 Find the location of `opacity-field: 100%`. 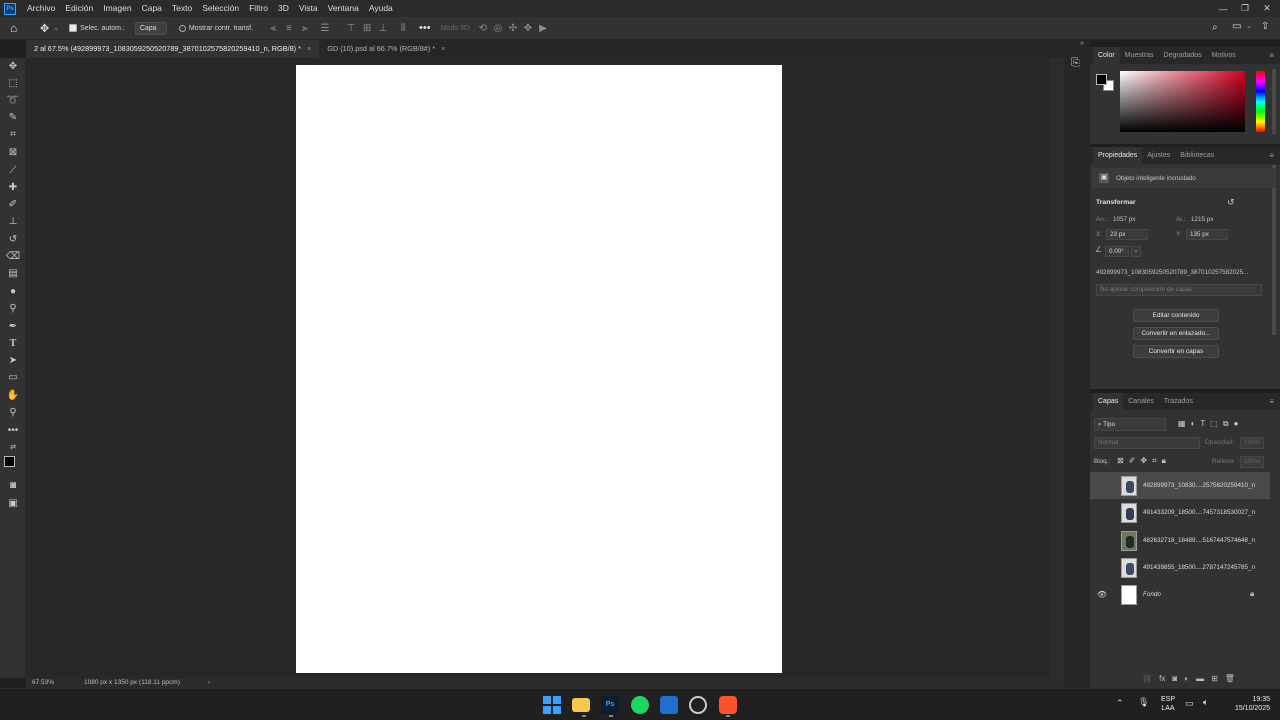

opacity-field: 100% is located at coordinates (1252, 443).